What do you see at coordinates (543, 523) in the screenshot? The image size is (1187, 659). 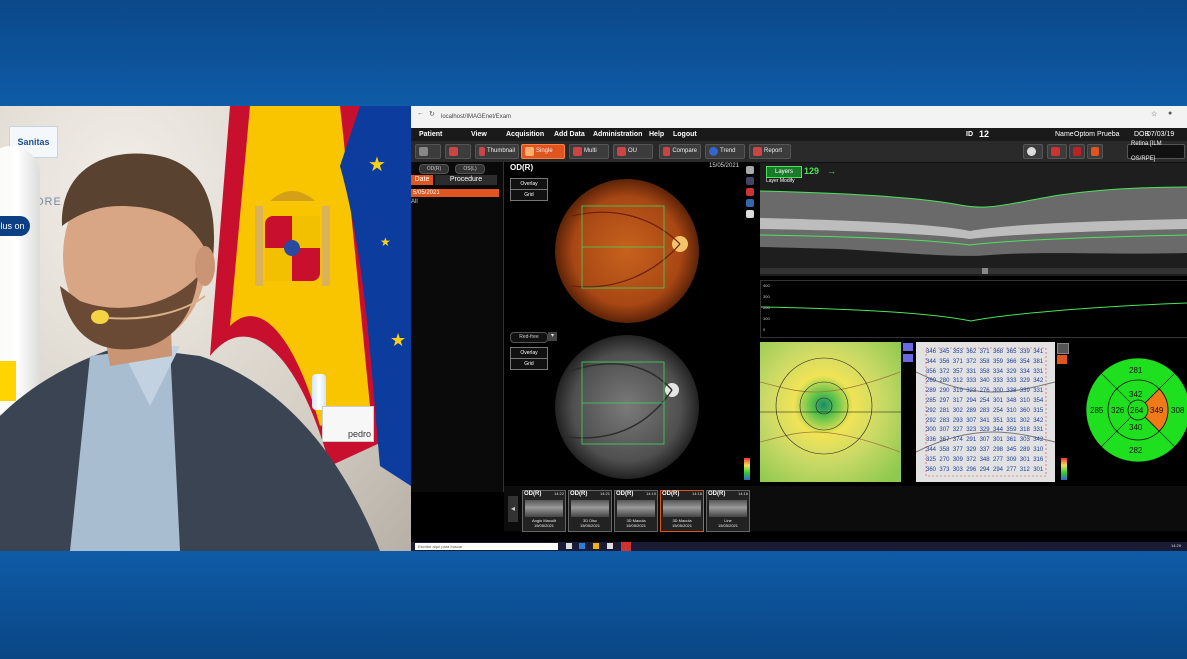 I see `thumb-label: Angio Maculit 15/05/2021` at bounding box center [543, 523].